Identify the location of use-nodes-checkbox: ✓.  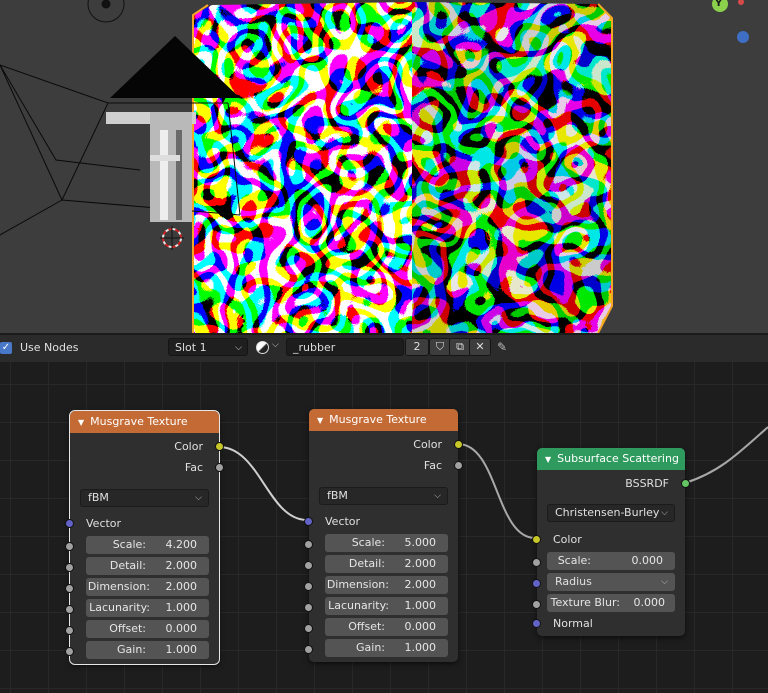
(6, 348).